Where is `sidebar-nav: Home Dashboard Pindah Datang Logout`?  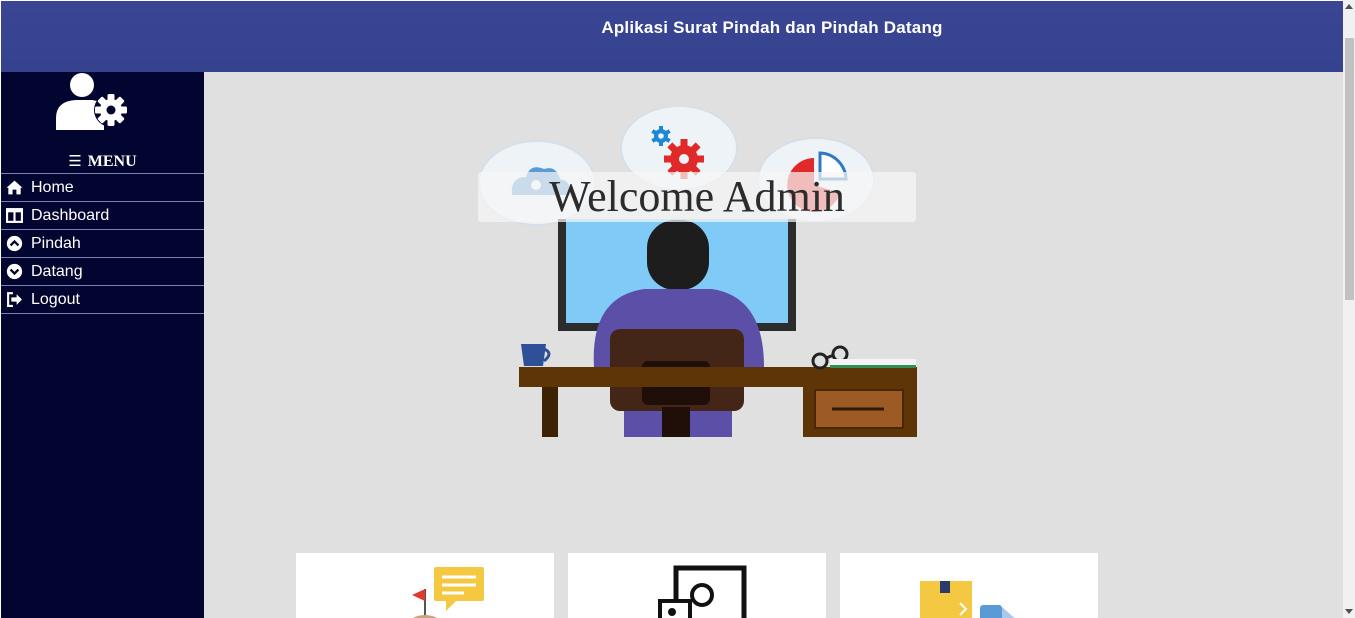 sidebar-nav: Home Dashboard Pindah Datang Logout is located at coordinates (102, 243).